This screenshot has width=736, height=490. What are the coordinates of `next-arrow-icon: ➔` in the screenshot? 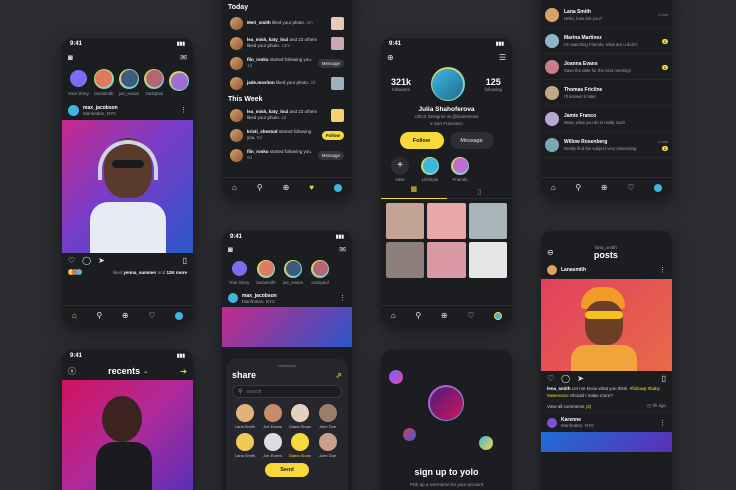 It's located at (183, 371).